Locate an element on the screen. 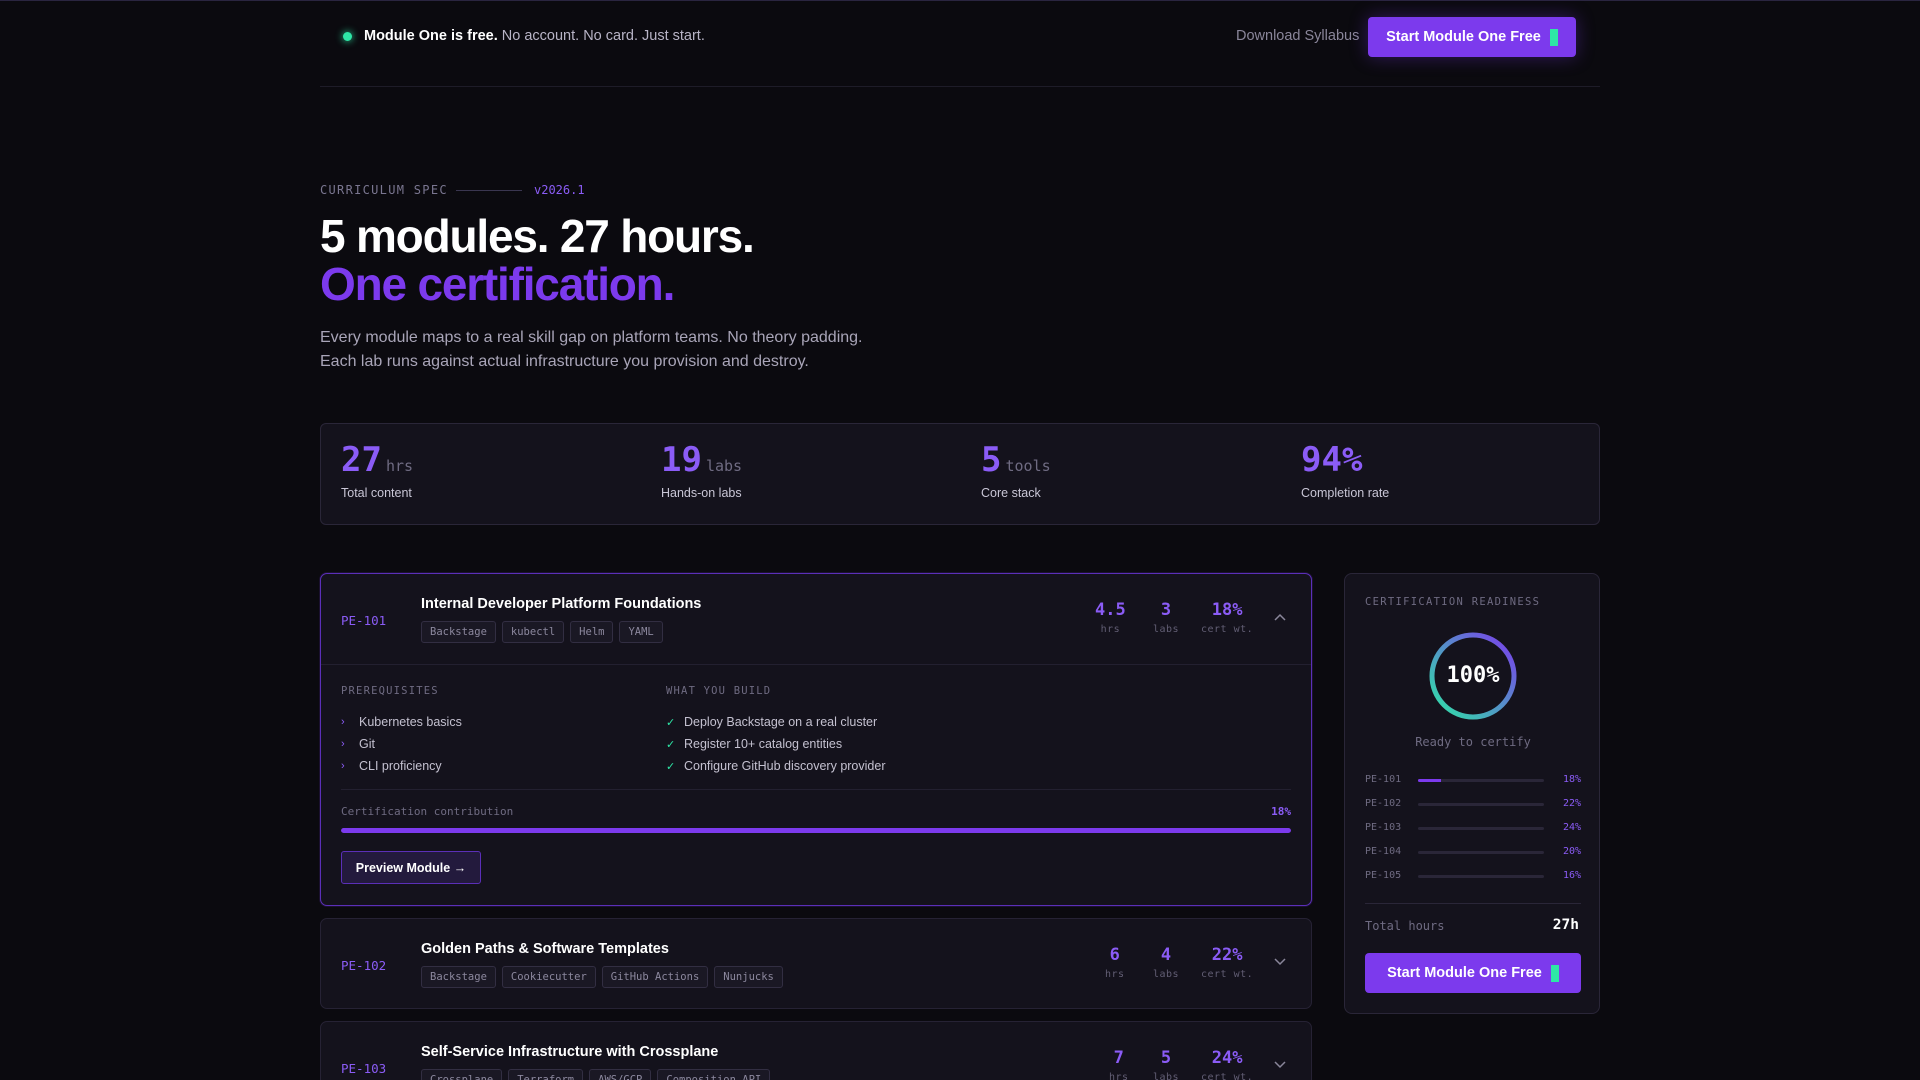 The width and height of the screenshot is (1920, 1080). readiness-row-percent: 24% is located at coordinates (1571, 827).